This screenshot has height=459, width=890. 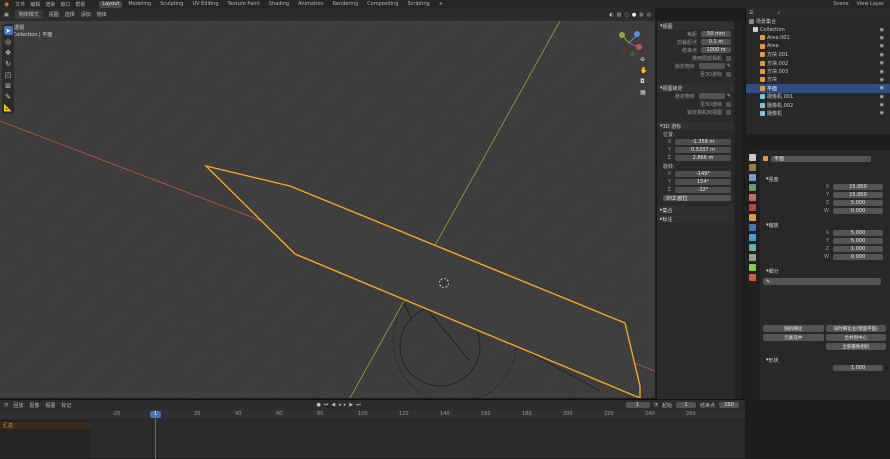 What do you see at coordinates (697, 198) in the screenshot?
I see `rotation-mode-select: XYZ 欧拉` at bounding box center [697, 198].